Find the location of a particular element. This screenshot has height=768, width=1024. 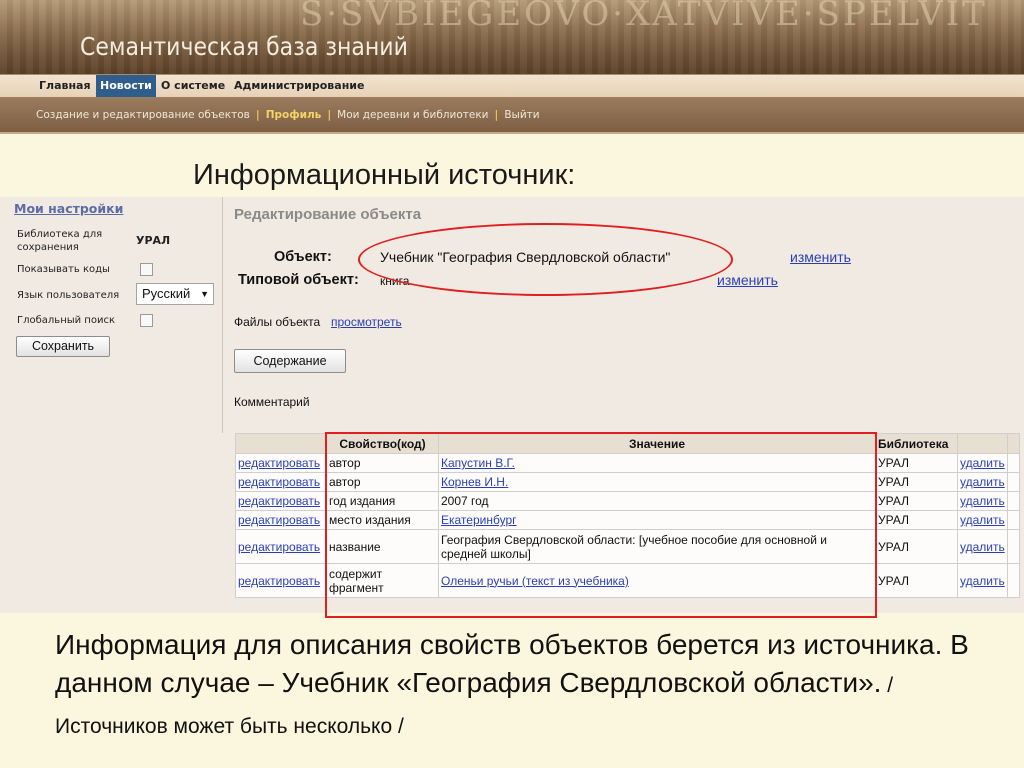

slide-heading: Информационный источник: is located at coordinates (384, 175).